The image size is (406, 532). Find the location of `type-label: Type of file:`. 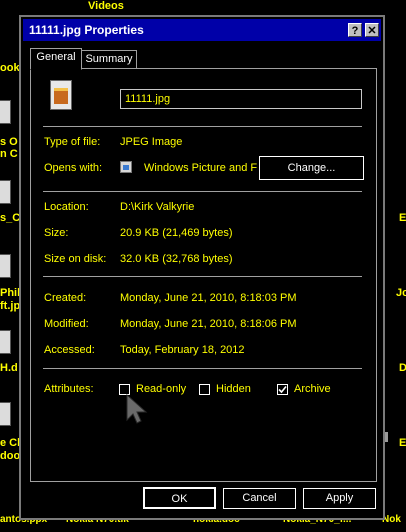

type-label: Type of file: is located at coordinates (72, 142).